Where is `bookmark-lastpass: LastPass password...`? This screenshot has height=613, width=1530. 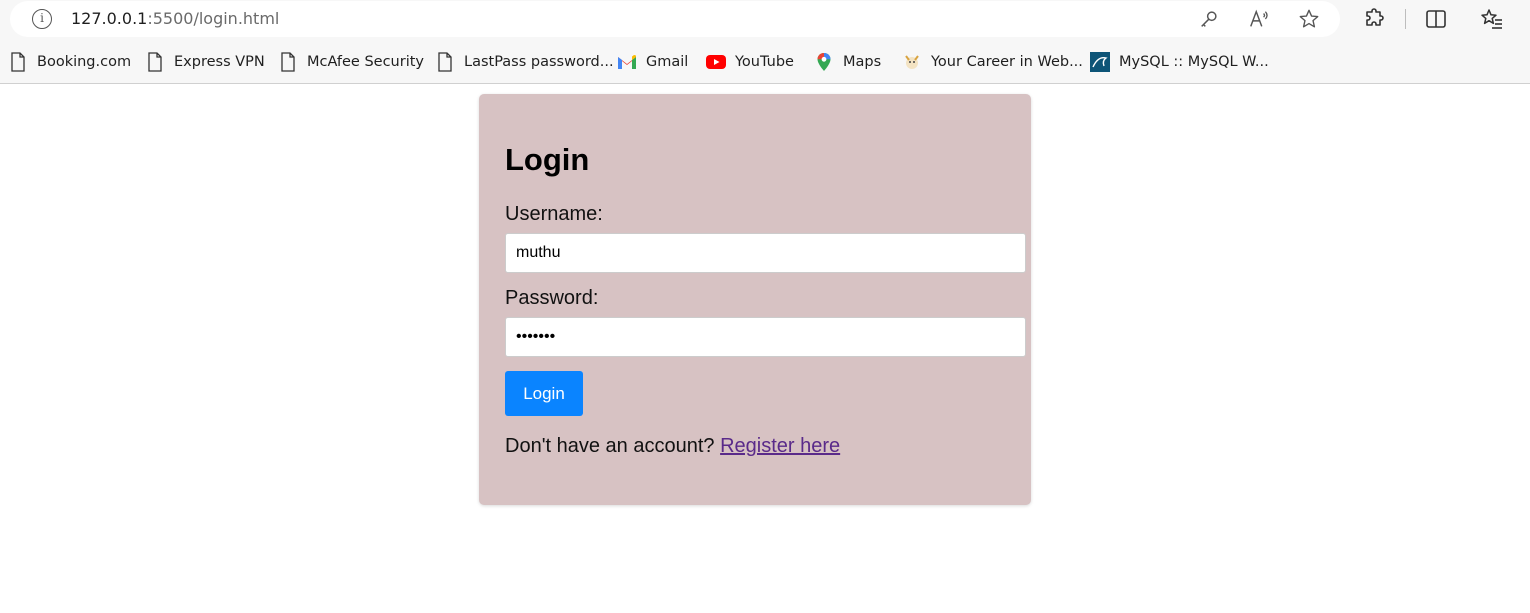 bookmark-lastpass: LastPass password... is located at coordinates (524, 62).